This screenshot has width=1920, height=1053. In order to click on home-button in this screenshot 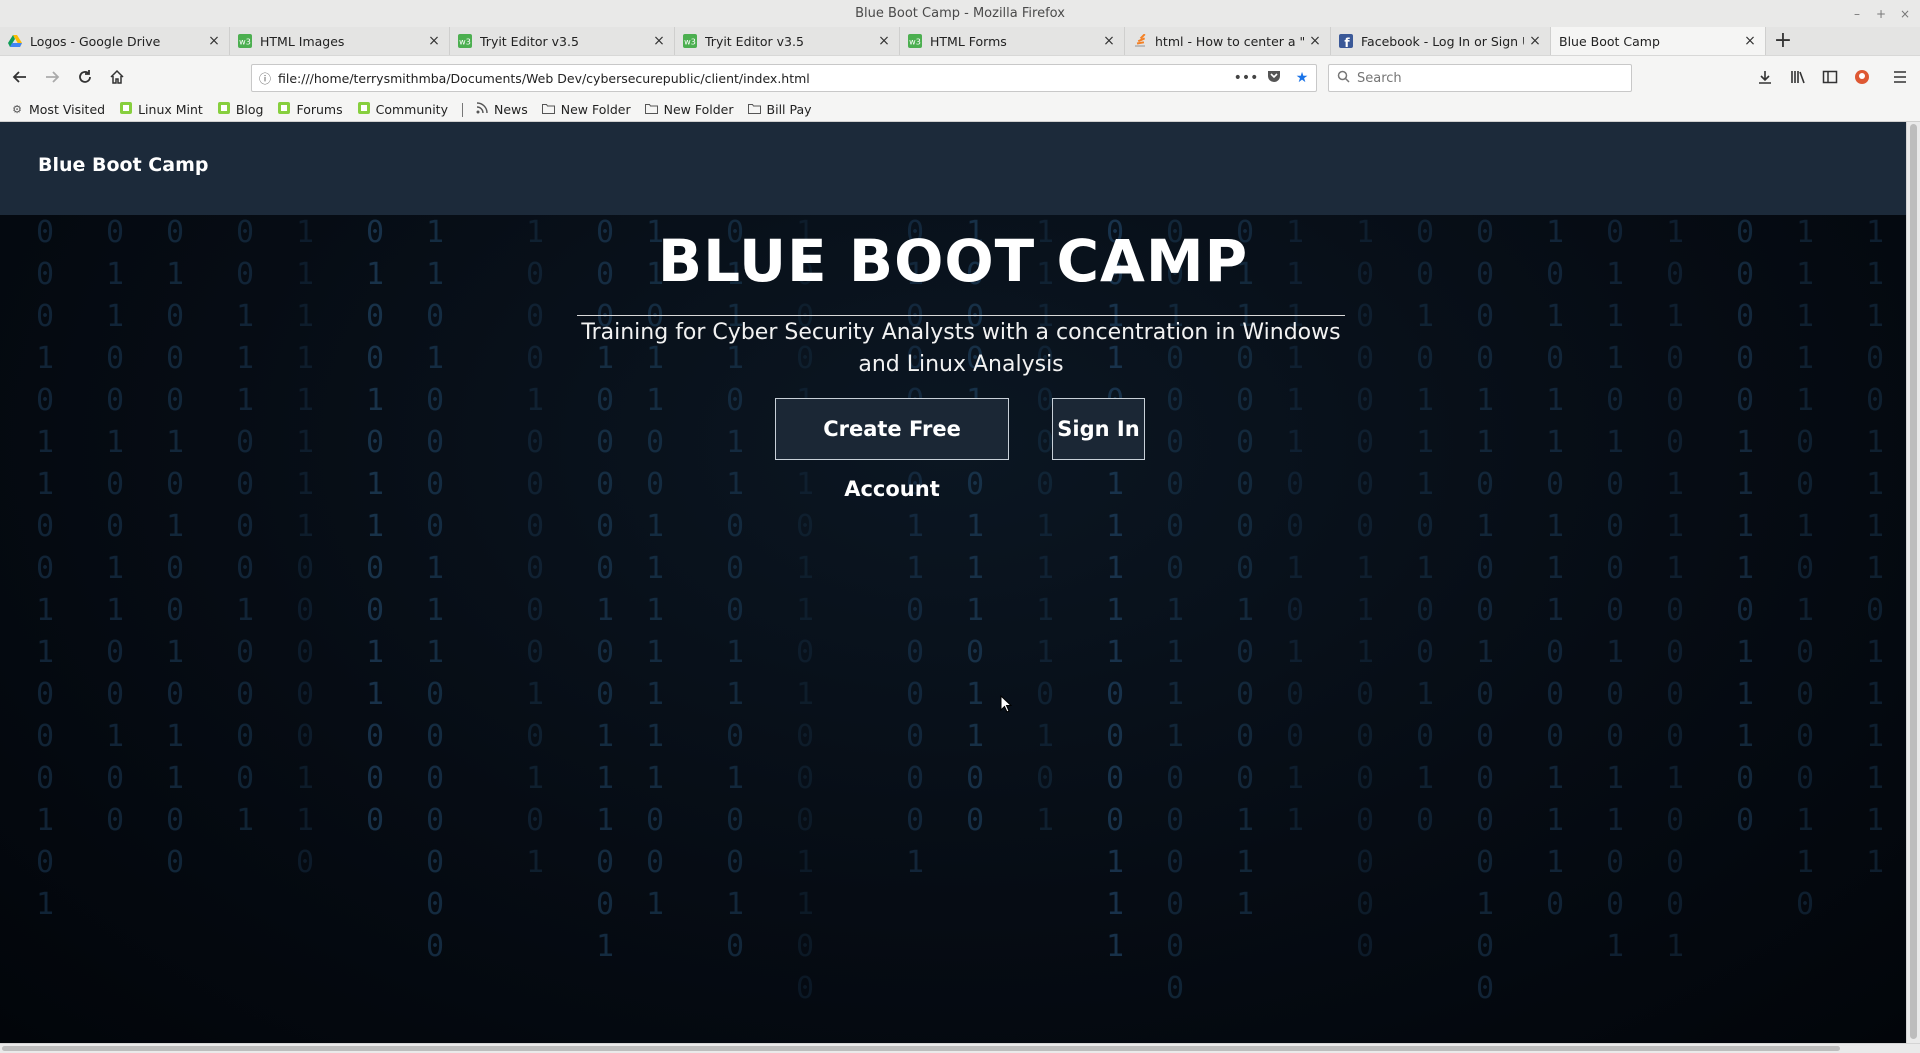, I will do `click(117, 77)`.